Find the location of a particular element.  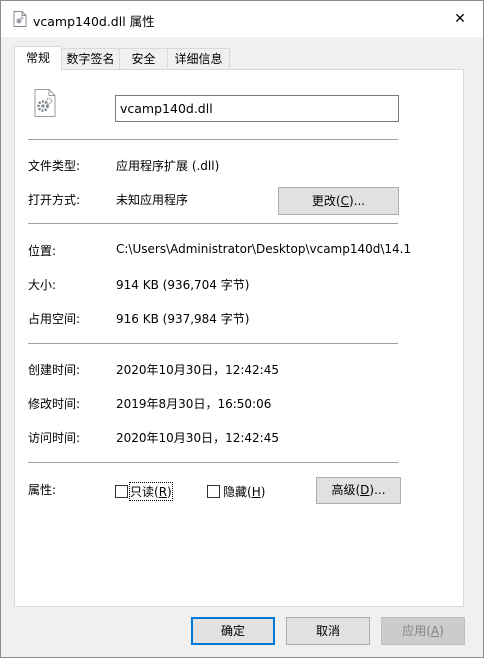

apply-button-label-end: ) is located at coordinates (441, 631).